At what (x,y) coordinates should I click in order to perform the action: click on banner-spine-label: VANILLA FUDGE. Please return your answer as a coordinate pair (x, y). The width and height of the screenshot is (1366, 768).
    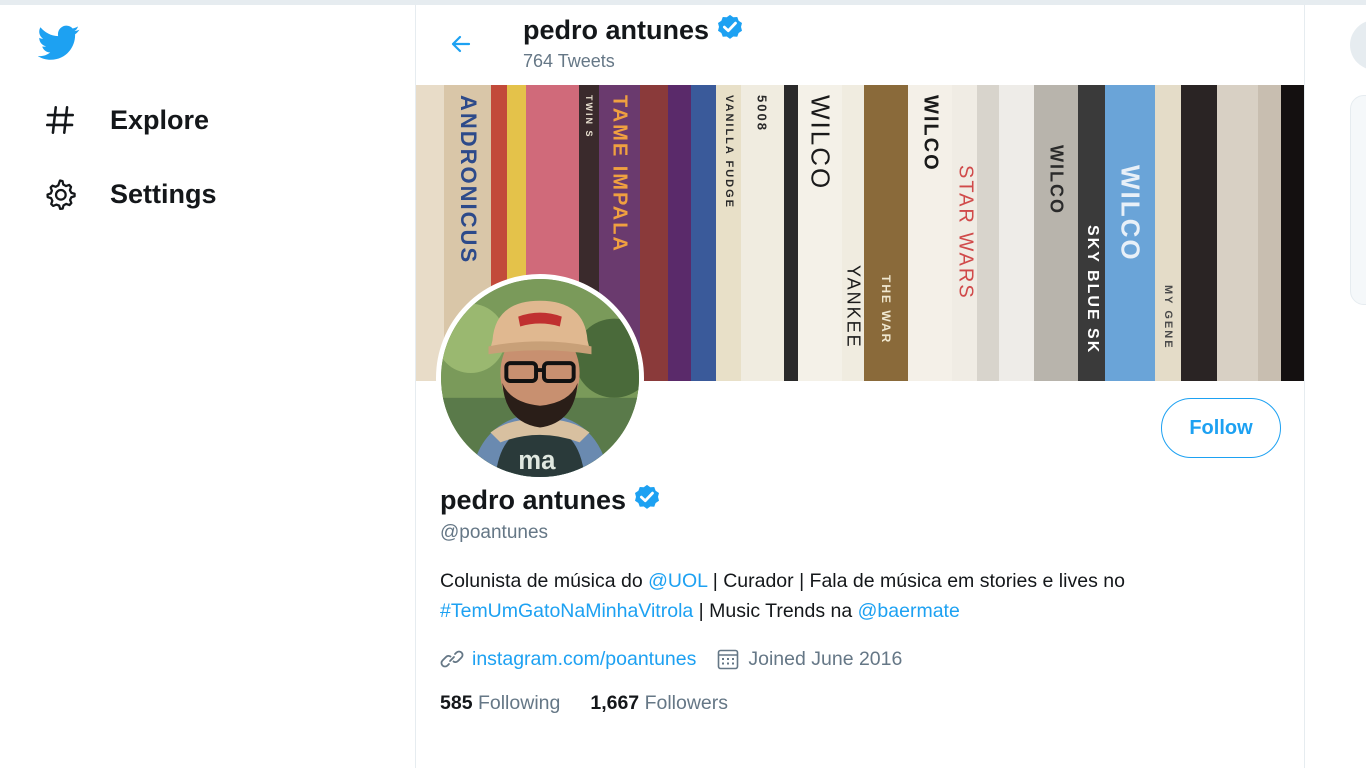
    Looking at the image, I should click on (728, 152).